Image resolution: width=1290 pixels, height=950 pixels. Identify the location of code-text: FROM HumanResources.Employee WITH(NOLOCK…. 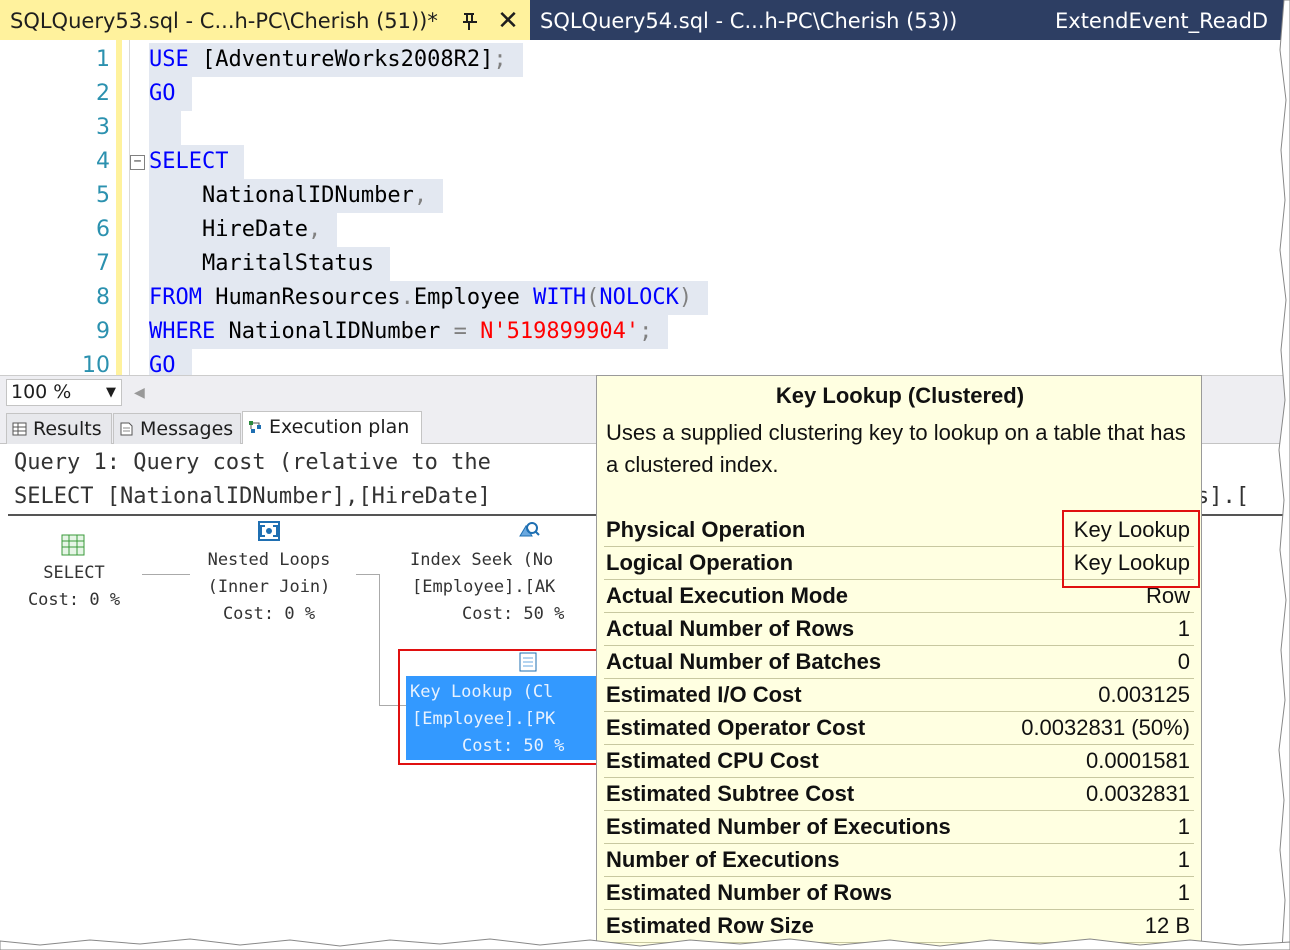
(429, 298).